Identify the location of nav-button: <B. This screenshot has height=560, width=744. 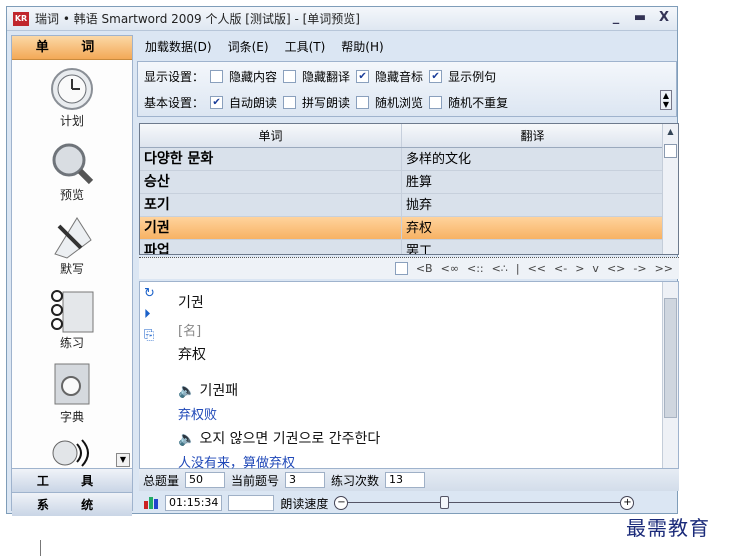
(424, 268).